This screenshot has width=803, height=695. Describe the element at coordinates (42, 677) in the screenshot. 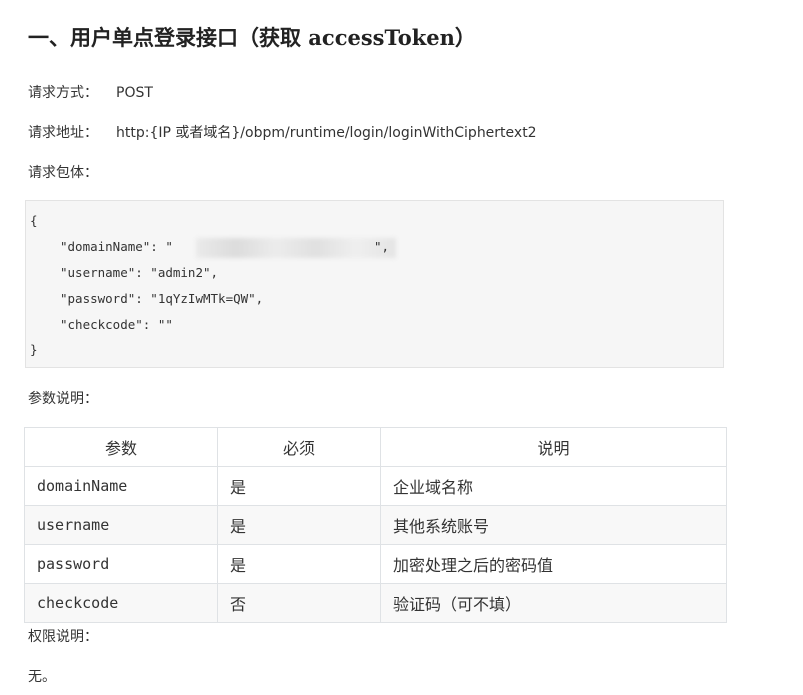

I see `permission-value: 无。` at that location.